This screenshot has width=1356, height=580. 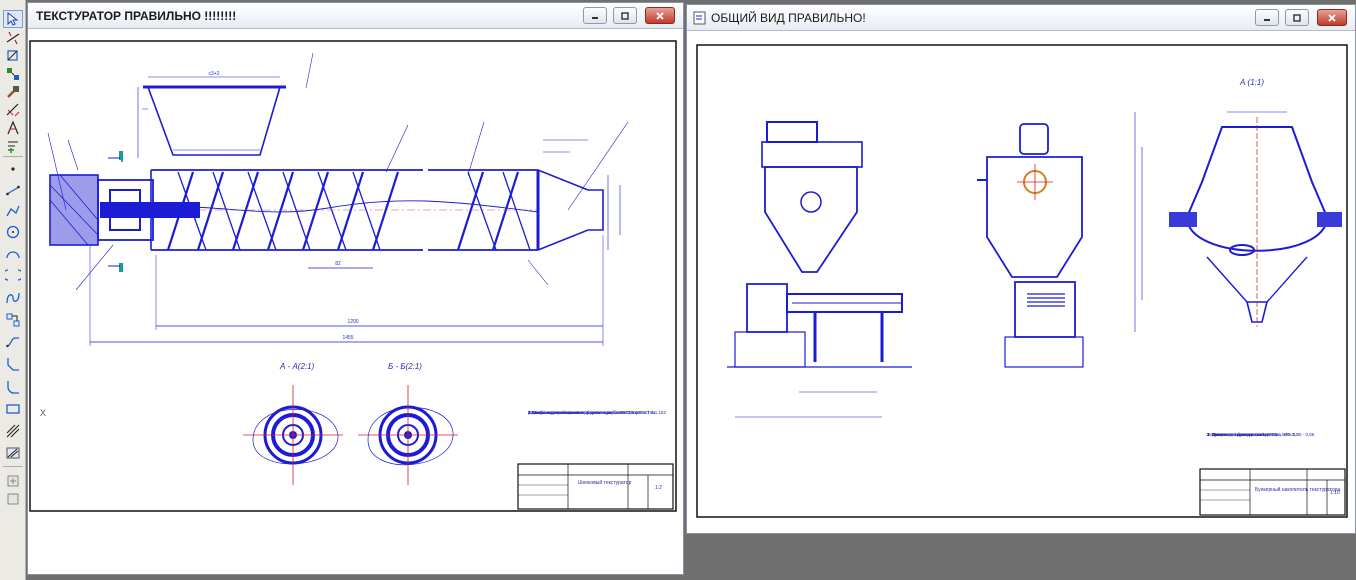 I want to click on axis-x-label: X, so click(x=43, y=413).